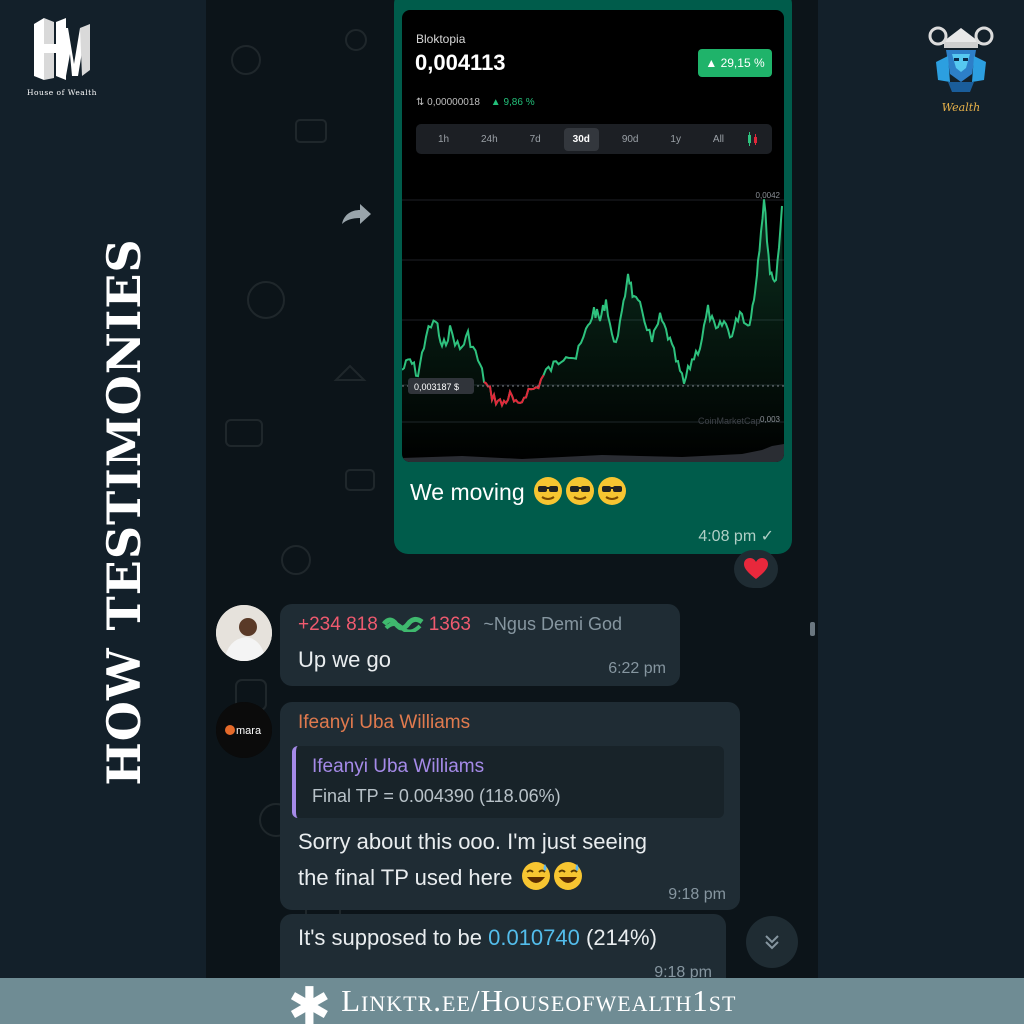 The height and width of the screenshot is (1024, 1024). I want to click on coin-sub-change: ▲ 9,86 %, so click(512, 102).